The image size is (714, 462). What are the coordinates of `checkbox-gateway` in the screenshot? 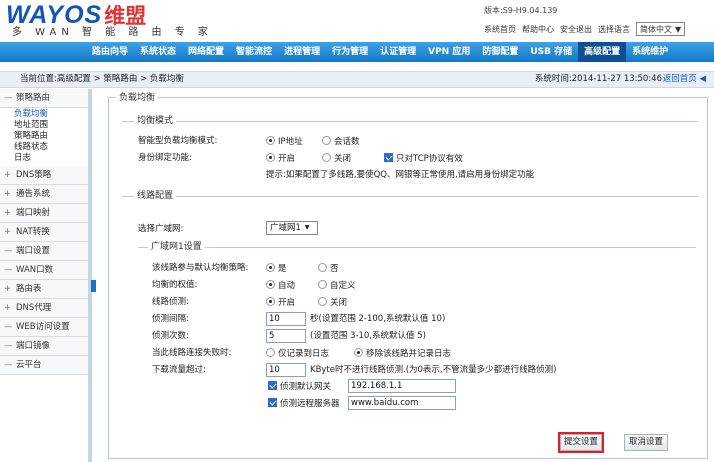 It's located at (272, 385).